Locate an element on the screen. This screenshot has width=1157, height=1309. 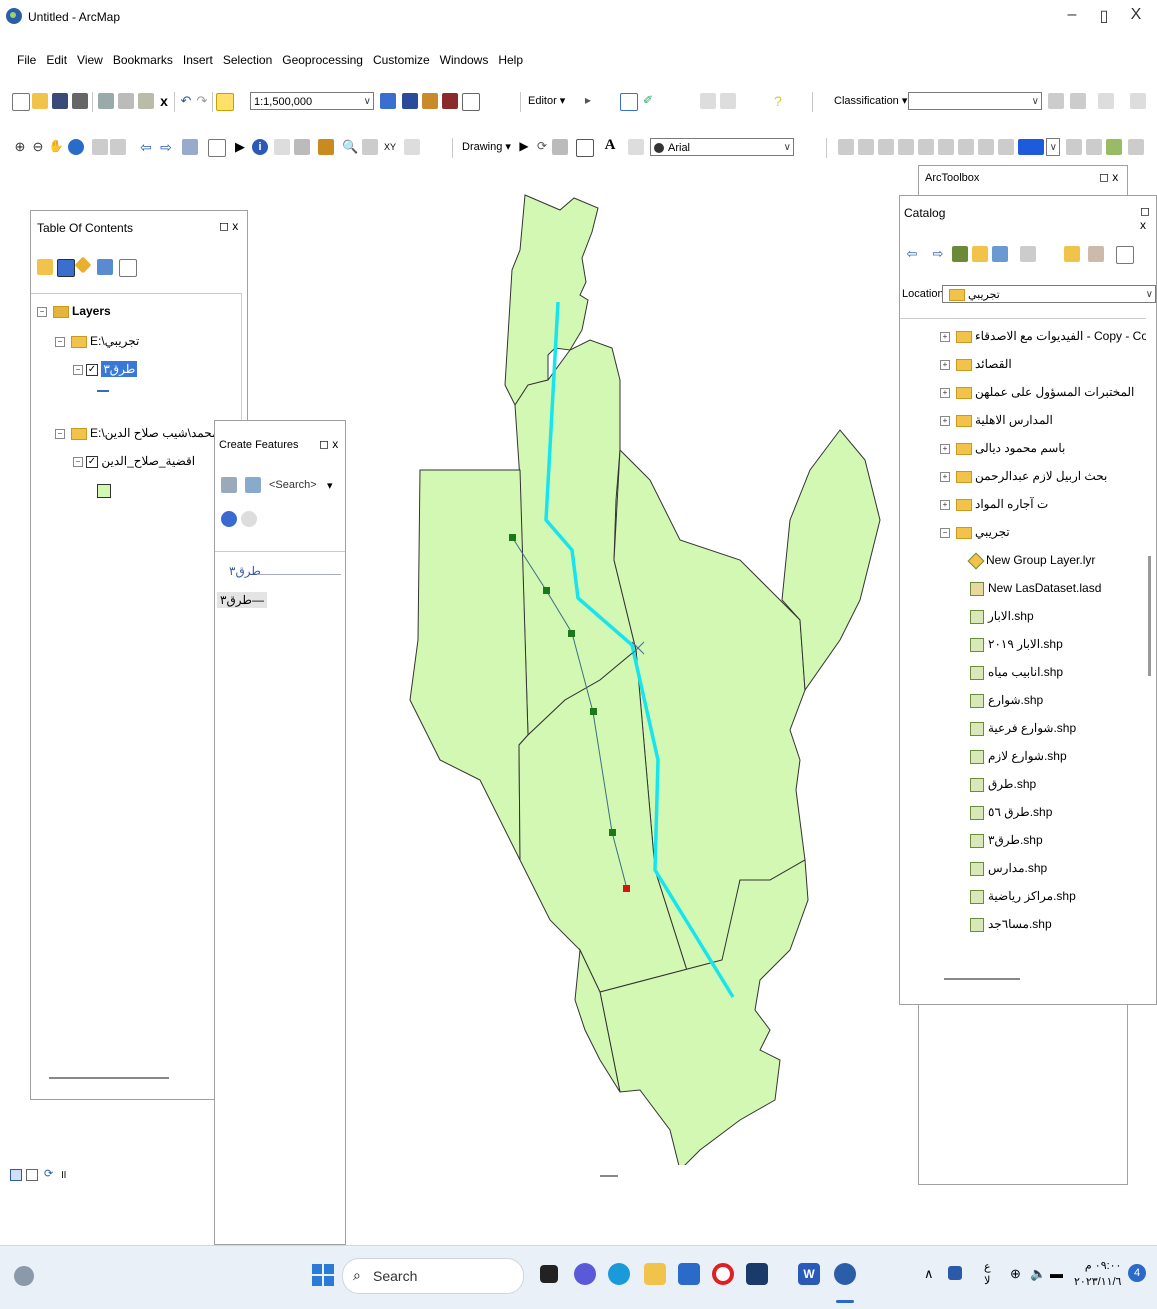
measure-icon is located at coordinates (326, 147).